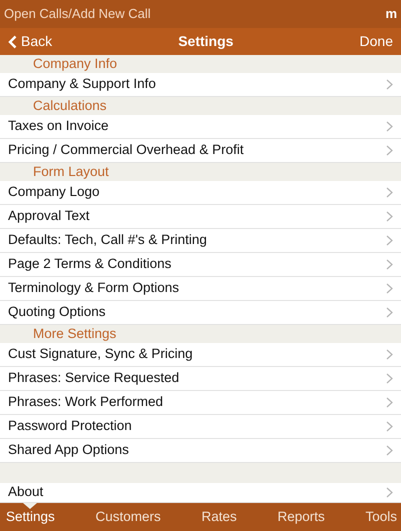 Image resolution: width=401 pixels, height=531 pixels. Describe the element at coordinates (30, 506) in the screenshot. I see `selected-indicator` at that location.